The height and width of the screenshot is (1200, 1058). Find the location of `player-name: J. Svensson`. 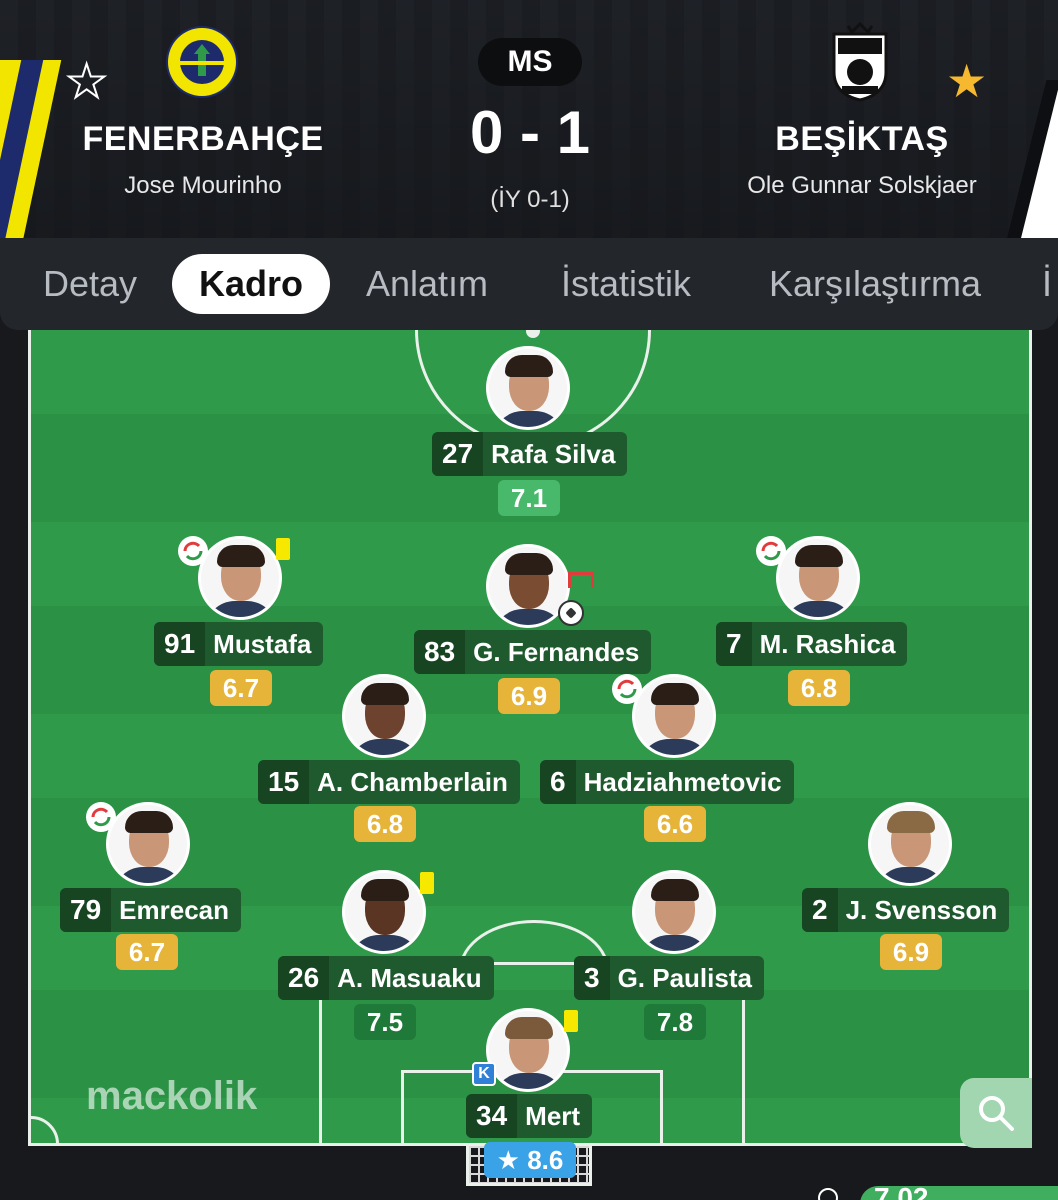

player-name: J. Svensson is located at coordinates (921, 909).